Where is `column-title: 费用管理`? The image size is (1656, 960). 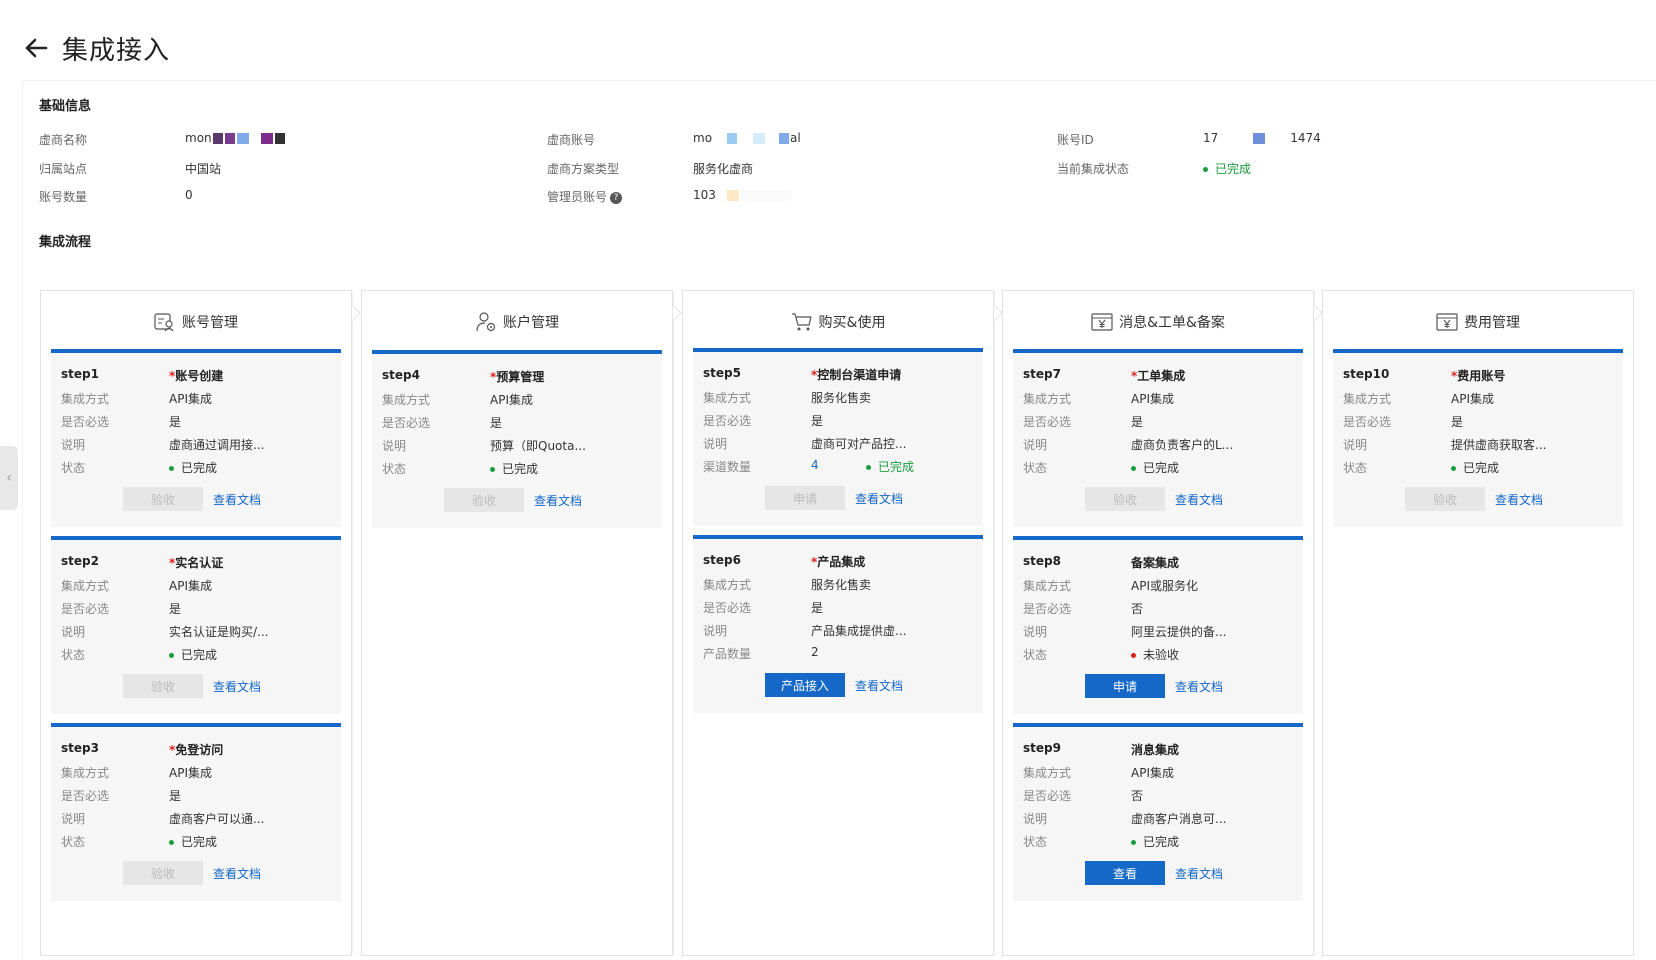
column-title: 费用管理 is located at coordinates (1492, 323).